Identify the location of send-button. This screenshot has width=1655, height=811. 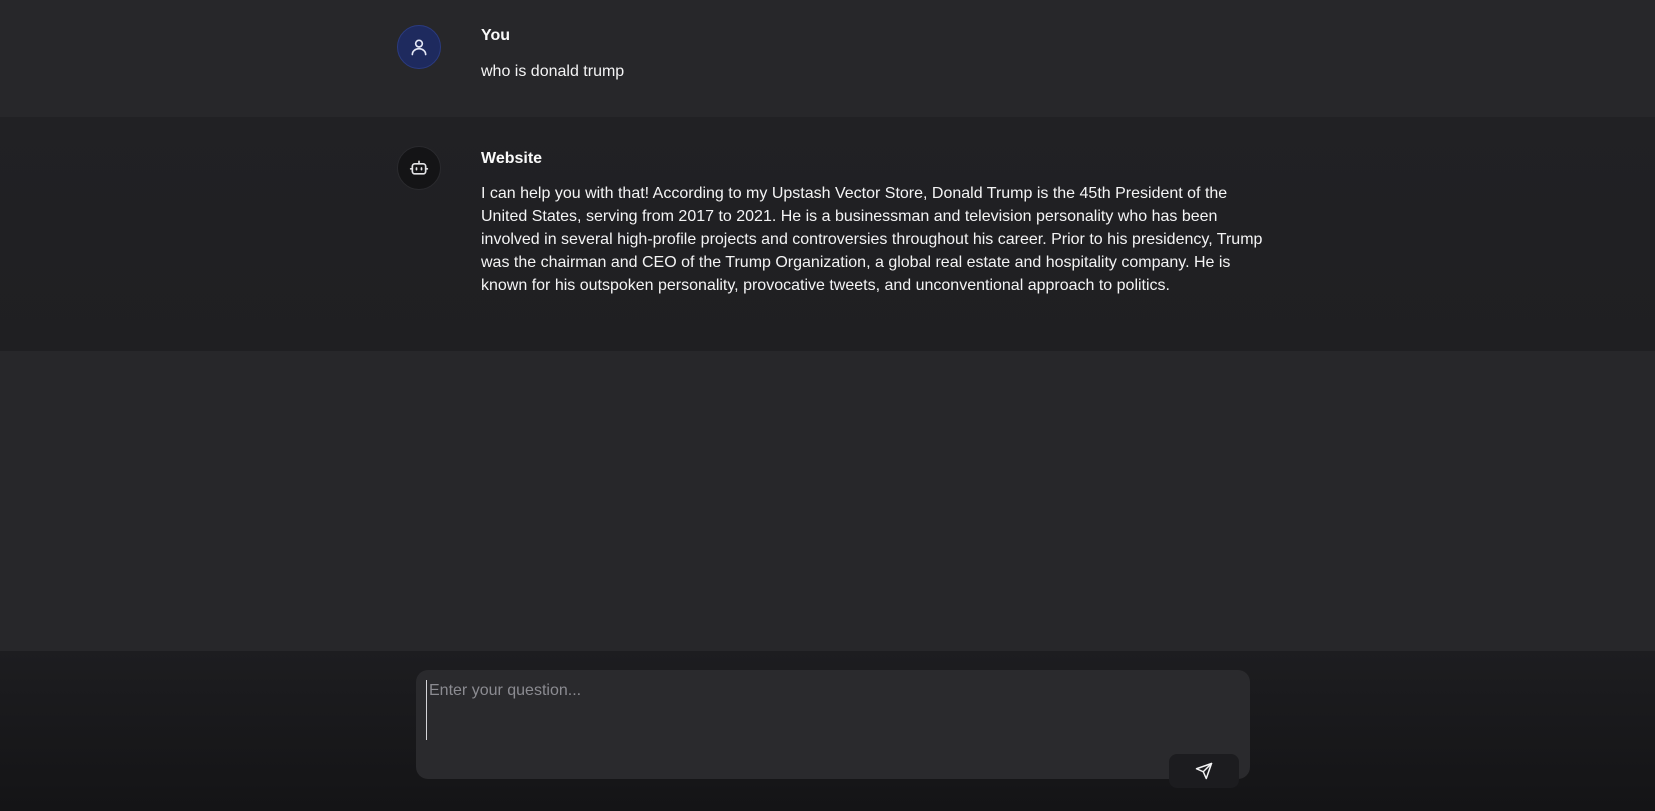
(1204, 771).